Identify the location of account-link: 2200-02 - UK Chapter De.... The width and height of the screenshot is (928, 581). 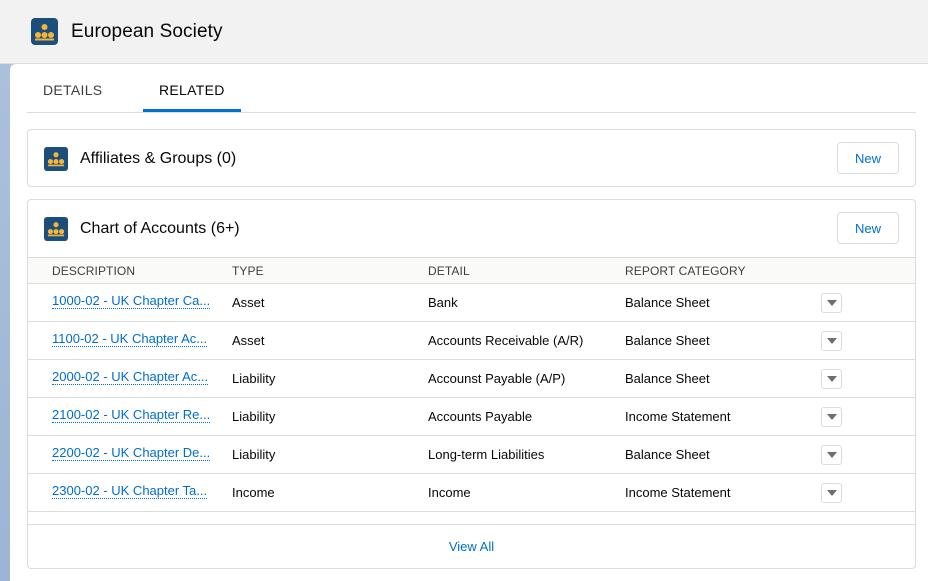
(131, 453).